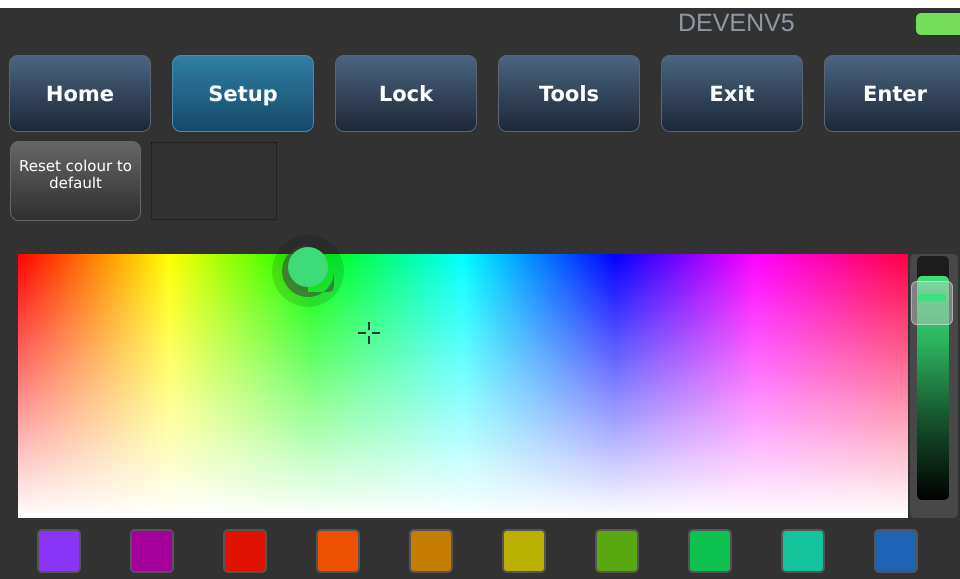  Describe the element at coordinates (736, 23) in the screenshot. I see `device-title: DEVENV5` at that location.